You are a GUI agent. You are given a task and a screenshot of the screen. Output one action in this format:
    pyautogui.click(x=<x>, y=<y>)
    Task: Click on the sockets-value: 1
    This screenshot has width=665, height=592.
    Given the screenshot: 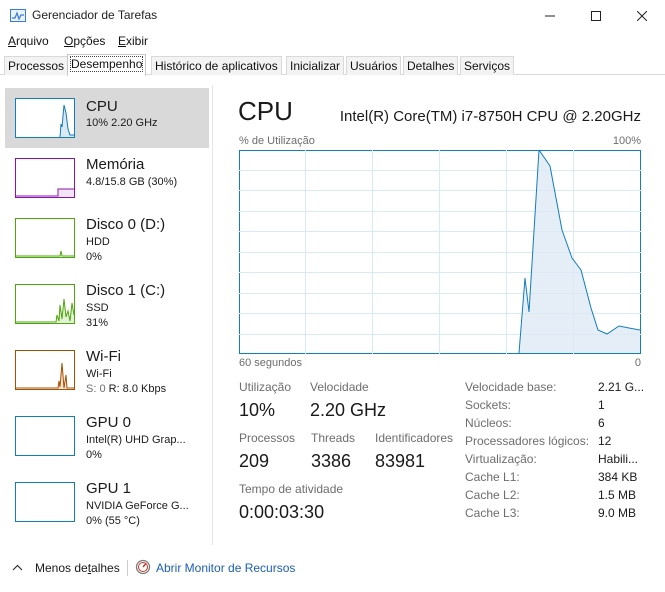 What is the action you would take?
    pyautogui.click(x=601, y=405)
    